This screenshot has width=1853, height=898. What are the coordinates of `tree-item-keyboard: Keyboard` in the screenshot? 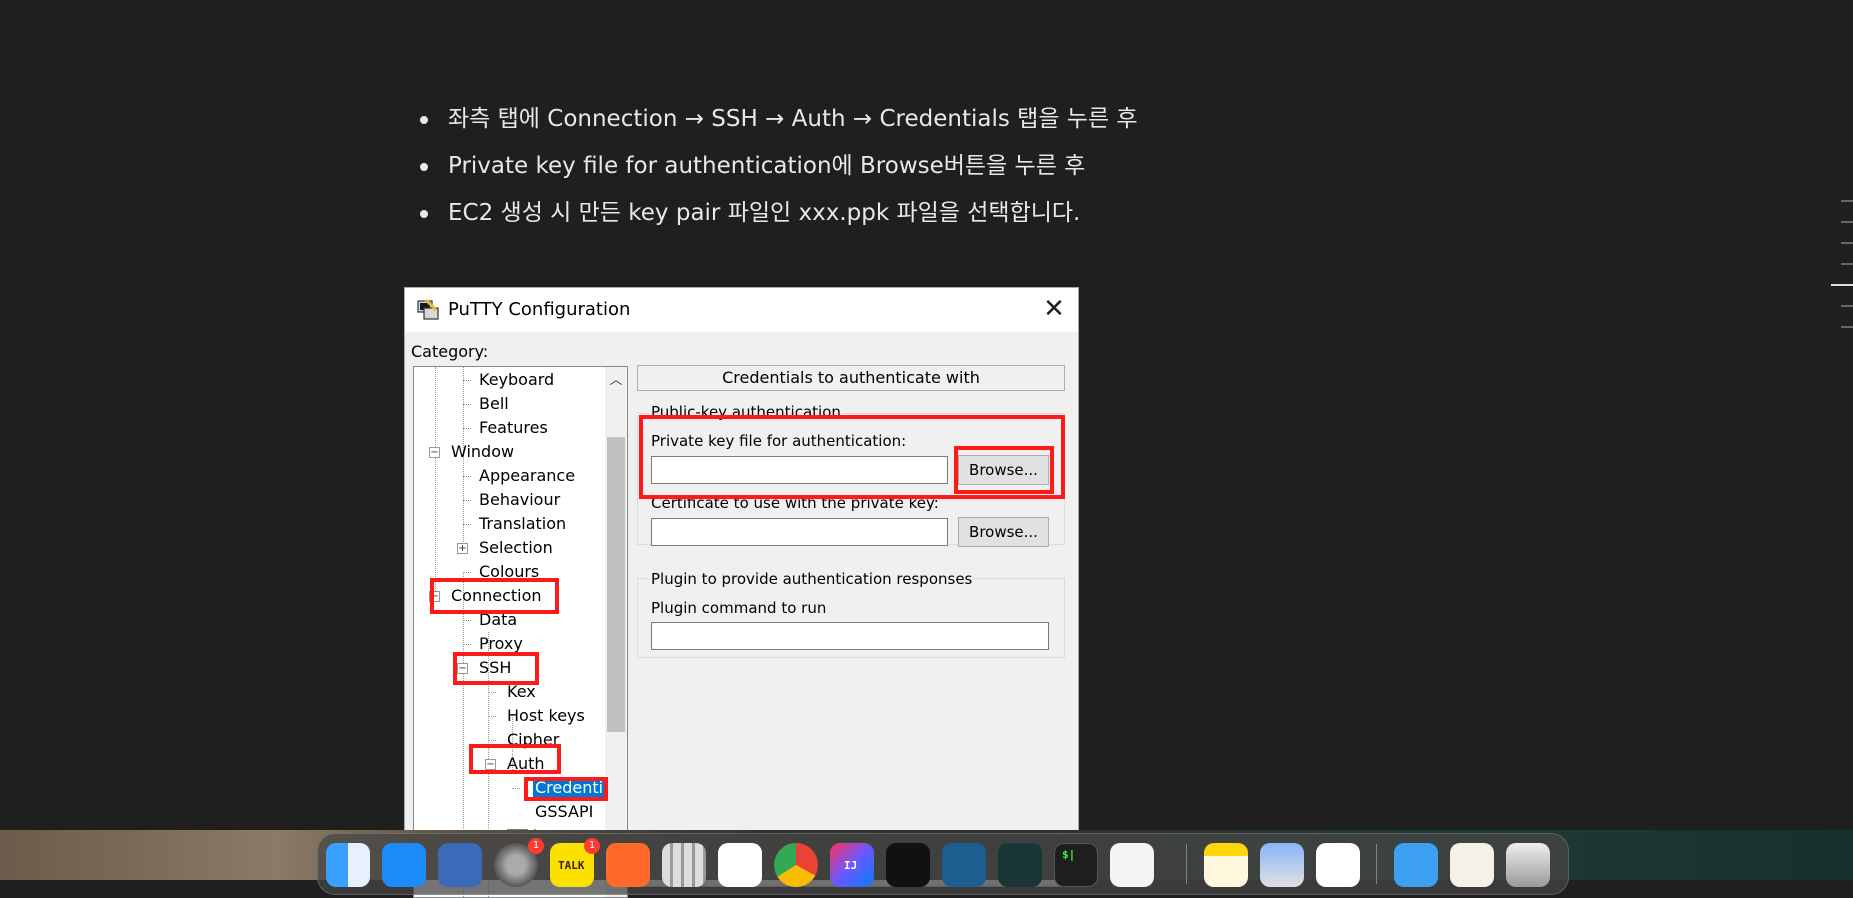 It's located at (516, 379).